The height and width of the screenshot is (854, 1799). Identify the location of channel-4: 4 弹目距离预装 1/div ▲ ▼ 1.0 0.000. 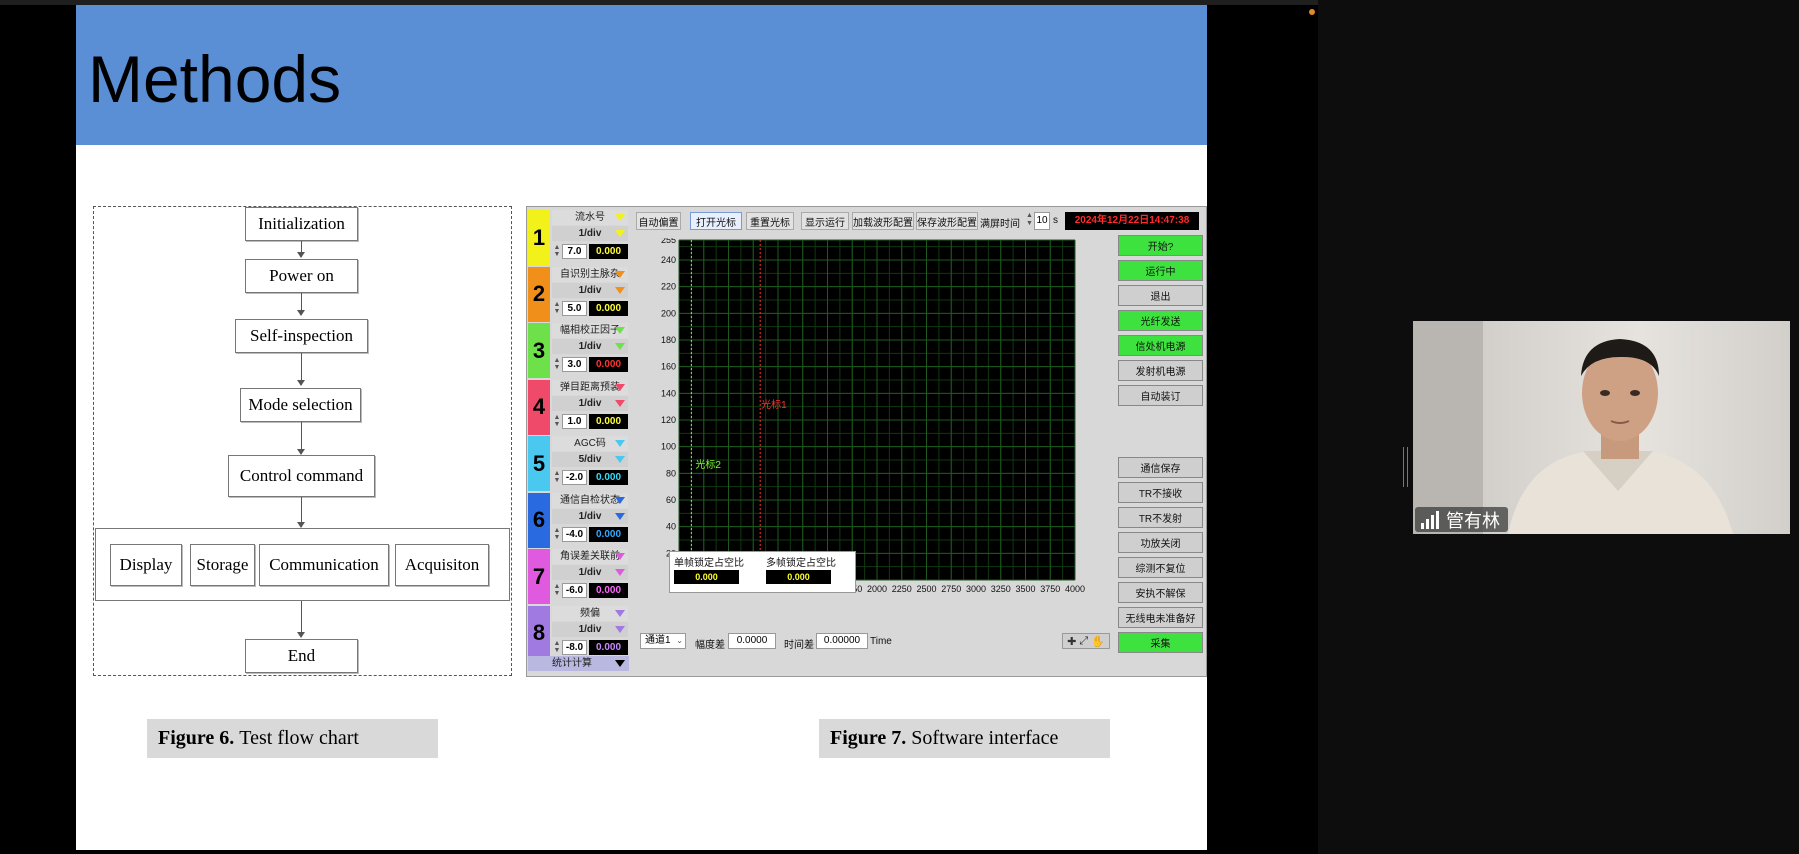
(578, 407).